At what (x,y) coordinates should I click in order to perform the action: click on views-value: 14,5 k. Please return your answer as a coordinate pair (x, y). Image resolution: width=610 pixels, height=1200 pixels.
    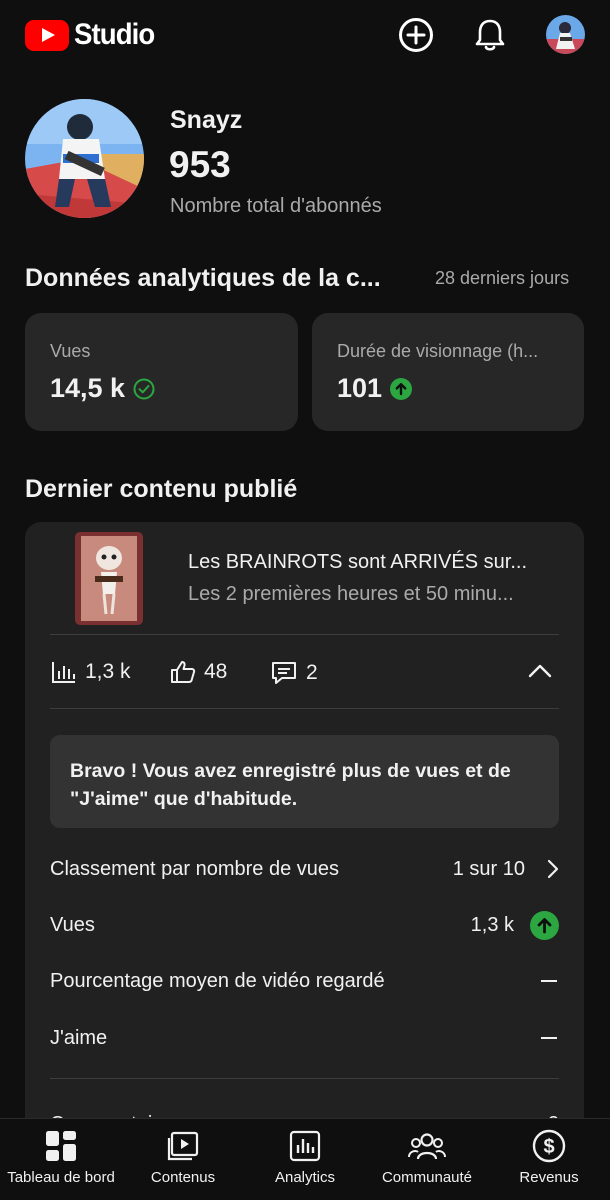
    Looking at the image, I should click on (88, 388).